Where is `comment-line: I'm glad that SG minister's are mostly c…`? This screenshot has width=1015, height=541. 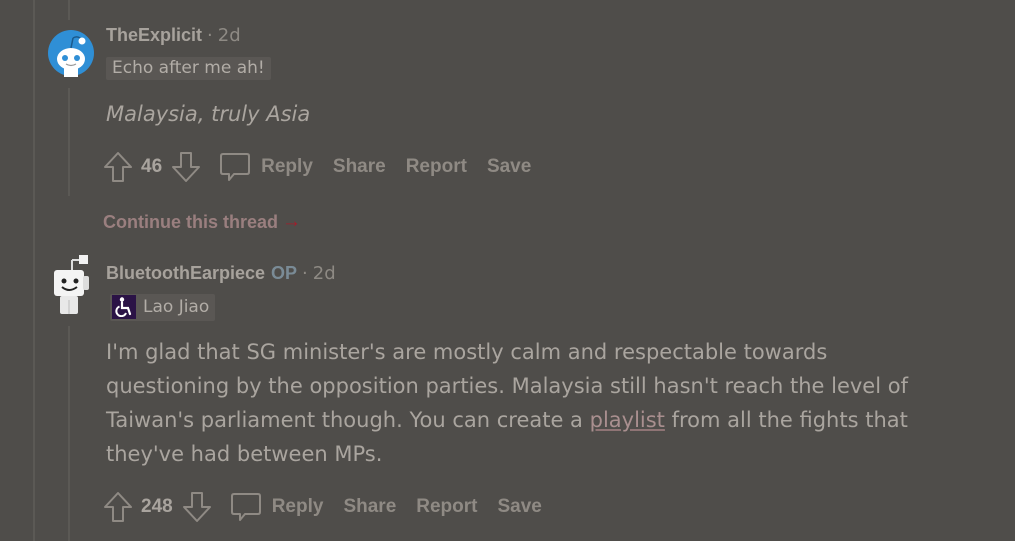
comment-line: I'm glad that SG minister's are mostly c… is located at coordinates (467, 352).